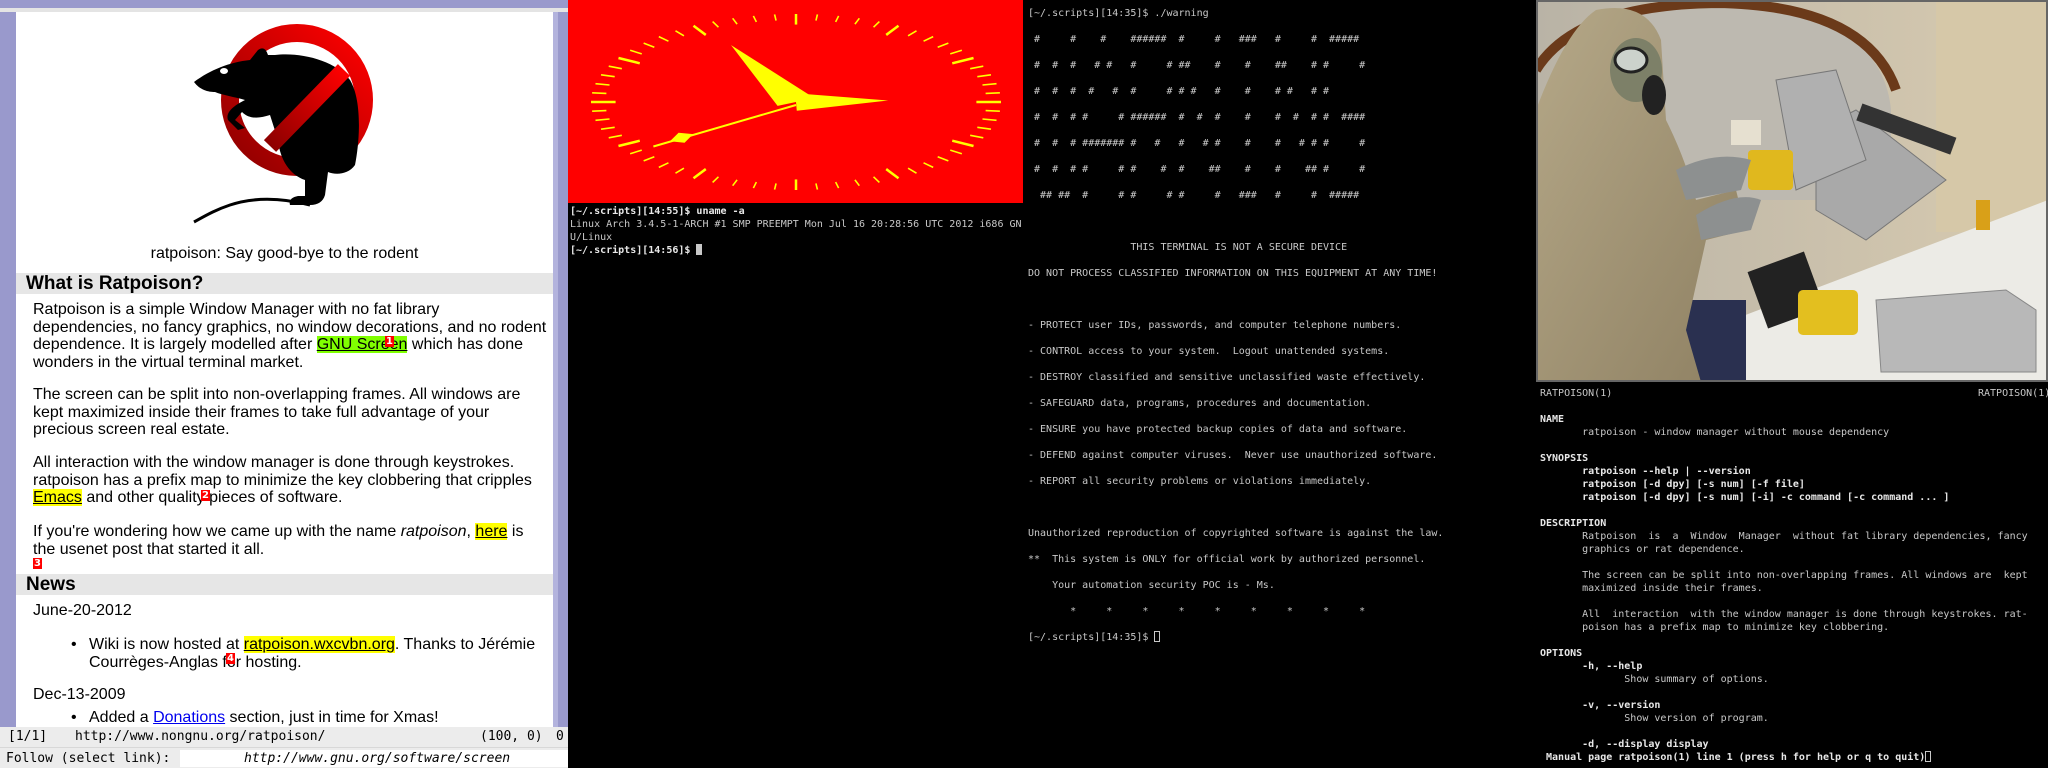  What do you see at coordinates (319, 644) in the screenshot?
I see `link-ratpoison-wxcvbn-org: ratpoison.wxcvbn.org` at bounding box center [319, 644].